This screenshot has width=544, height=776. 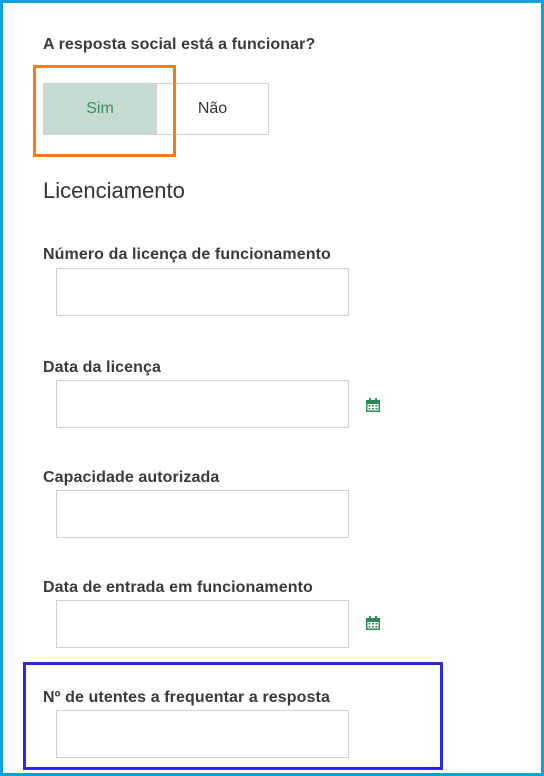 What do you see at coordinates (179, 44) in the screenshot?
I see `question-label: A resposta social está a funcionar?` at bounding box center [179, 44].